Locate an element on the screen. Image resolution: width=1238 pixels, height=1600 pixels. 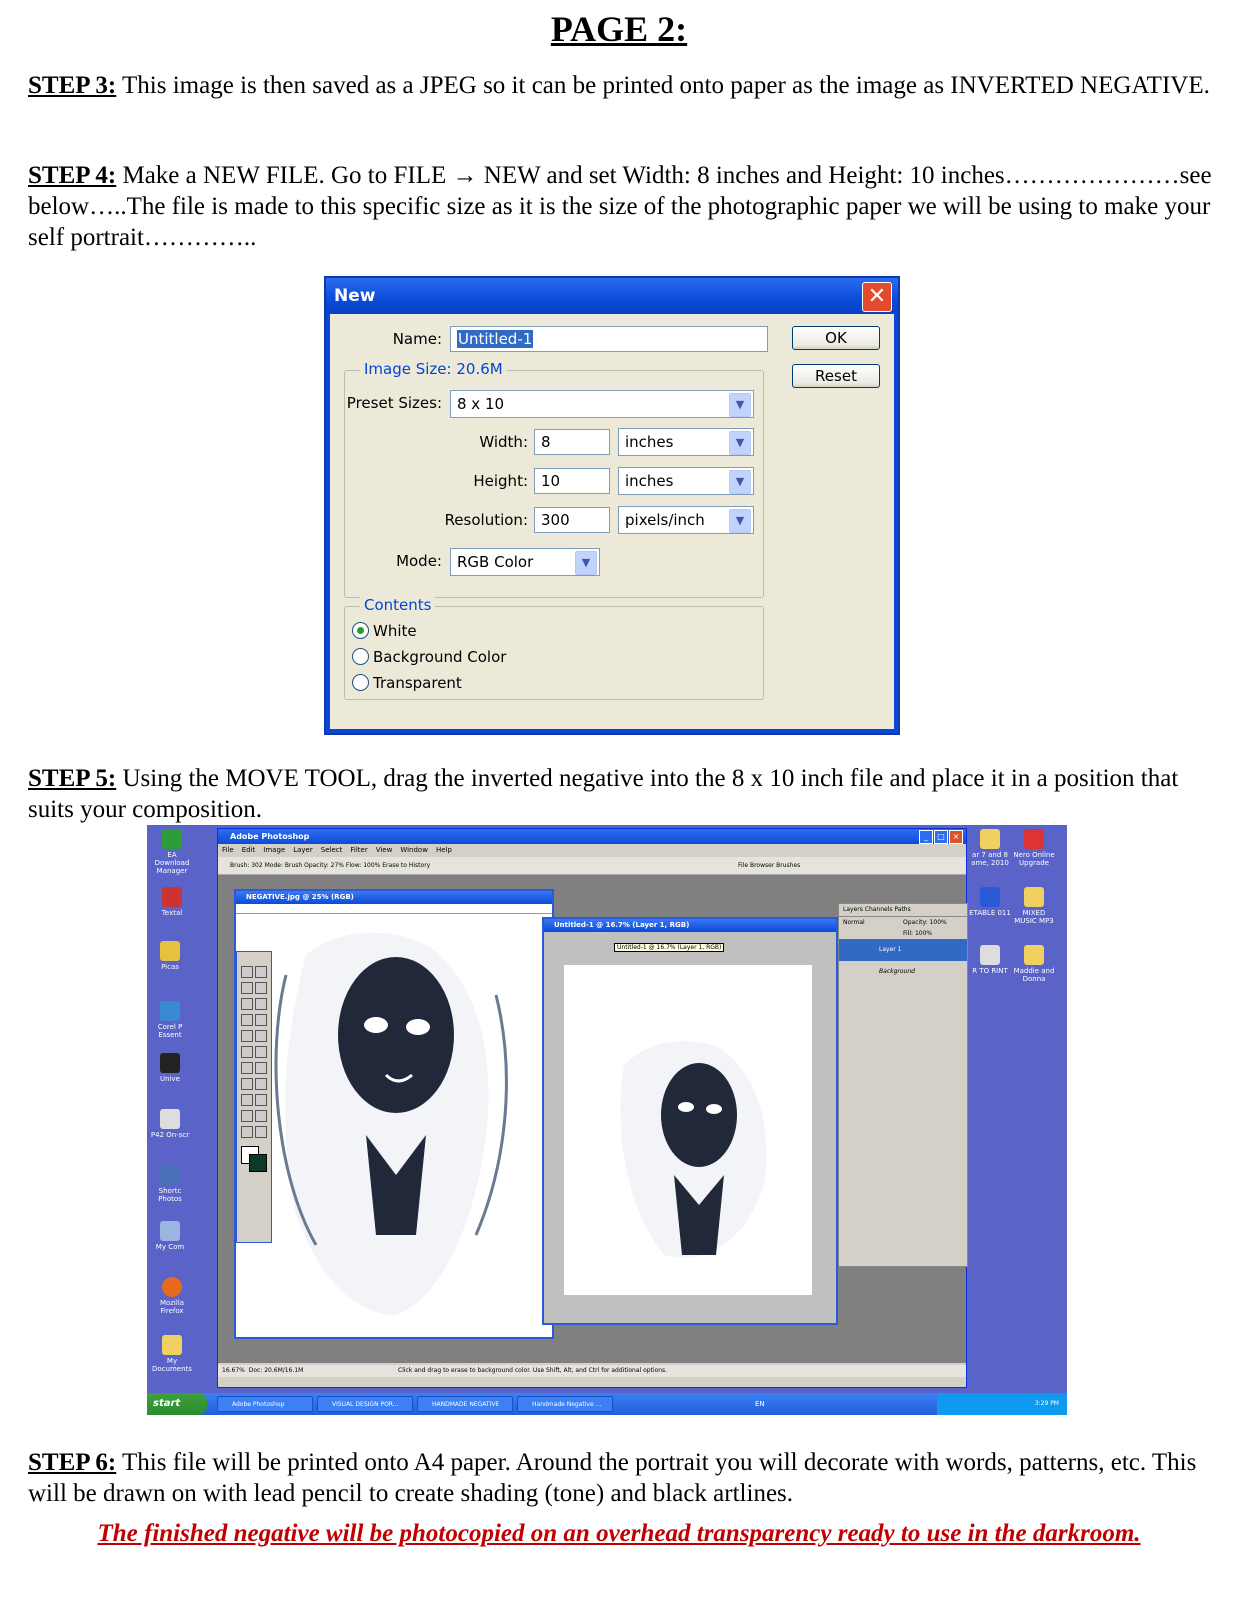
chevron-down-icon: ▼ is located at coordinates (740, 405).